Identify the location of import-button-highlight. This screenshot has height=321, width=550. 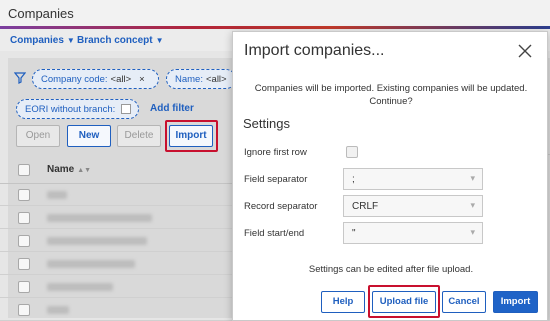
(191, 136).